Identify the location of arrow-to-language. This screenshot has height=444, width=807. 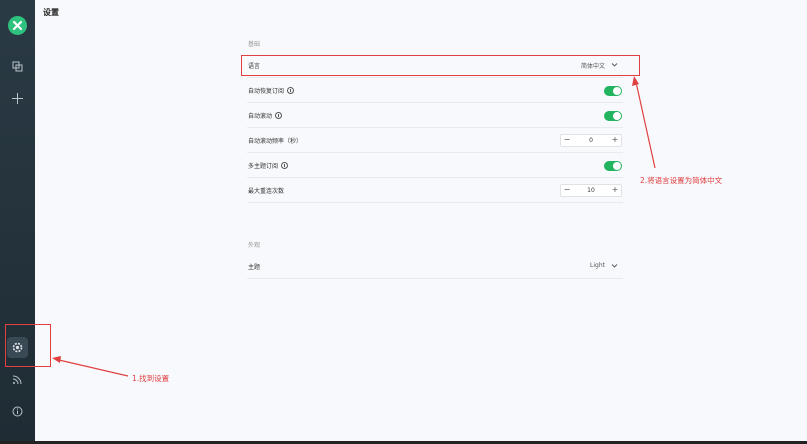
(645, 125).